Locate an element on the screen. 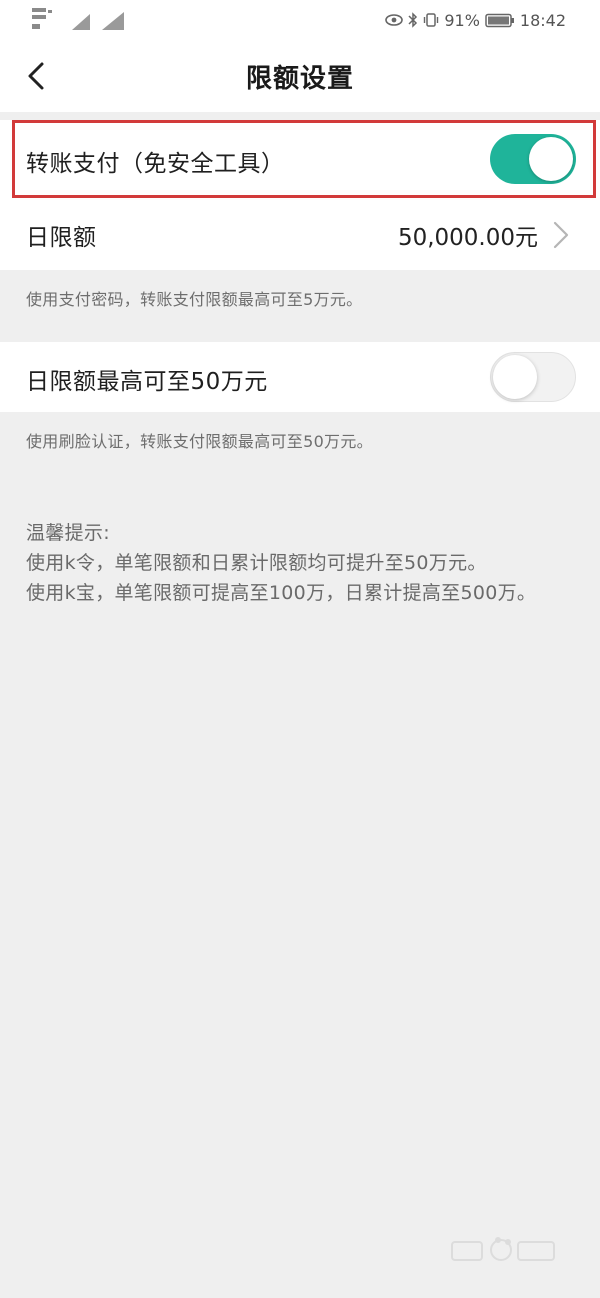  transfer-payment-row: 转账支付（免安全工具） is located at coordinates (300, 159).